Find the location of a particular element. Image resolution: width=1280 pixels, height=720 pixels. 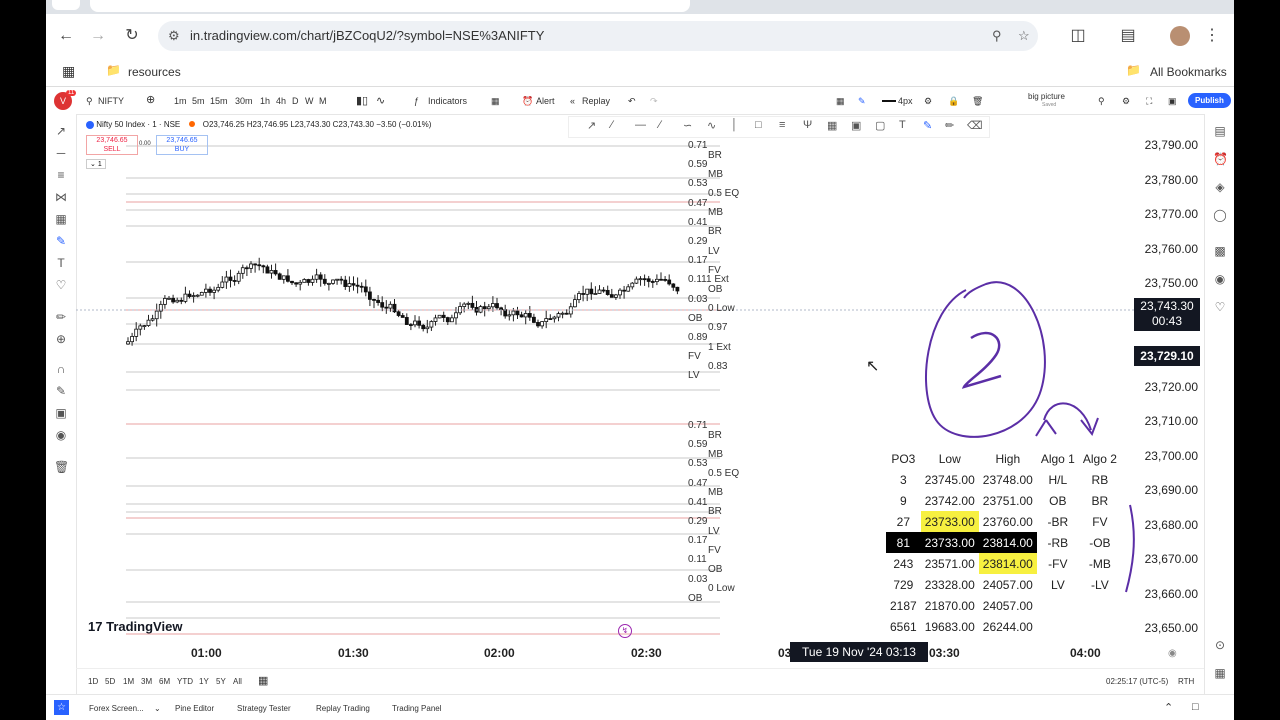

interval-d: D is located at coordinates (295, 101).